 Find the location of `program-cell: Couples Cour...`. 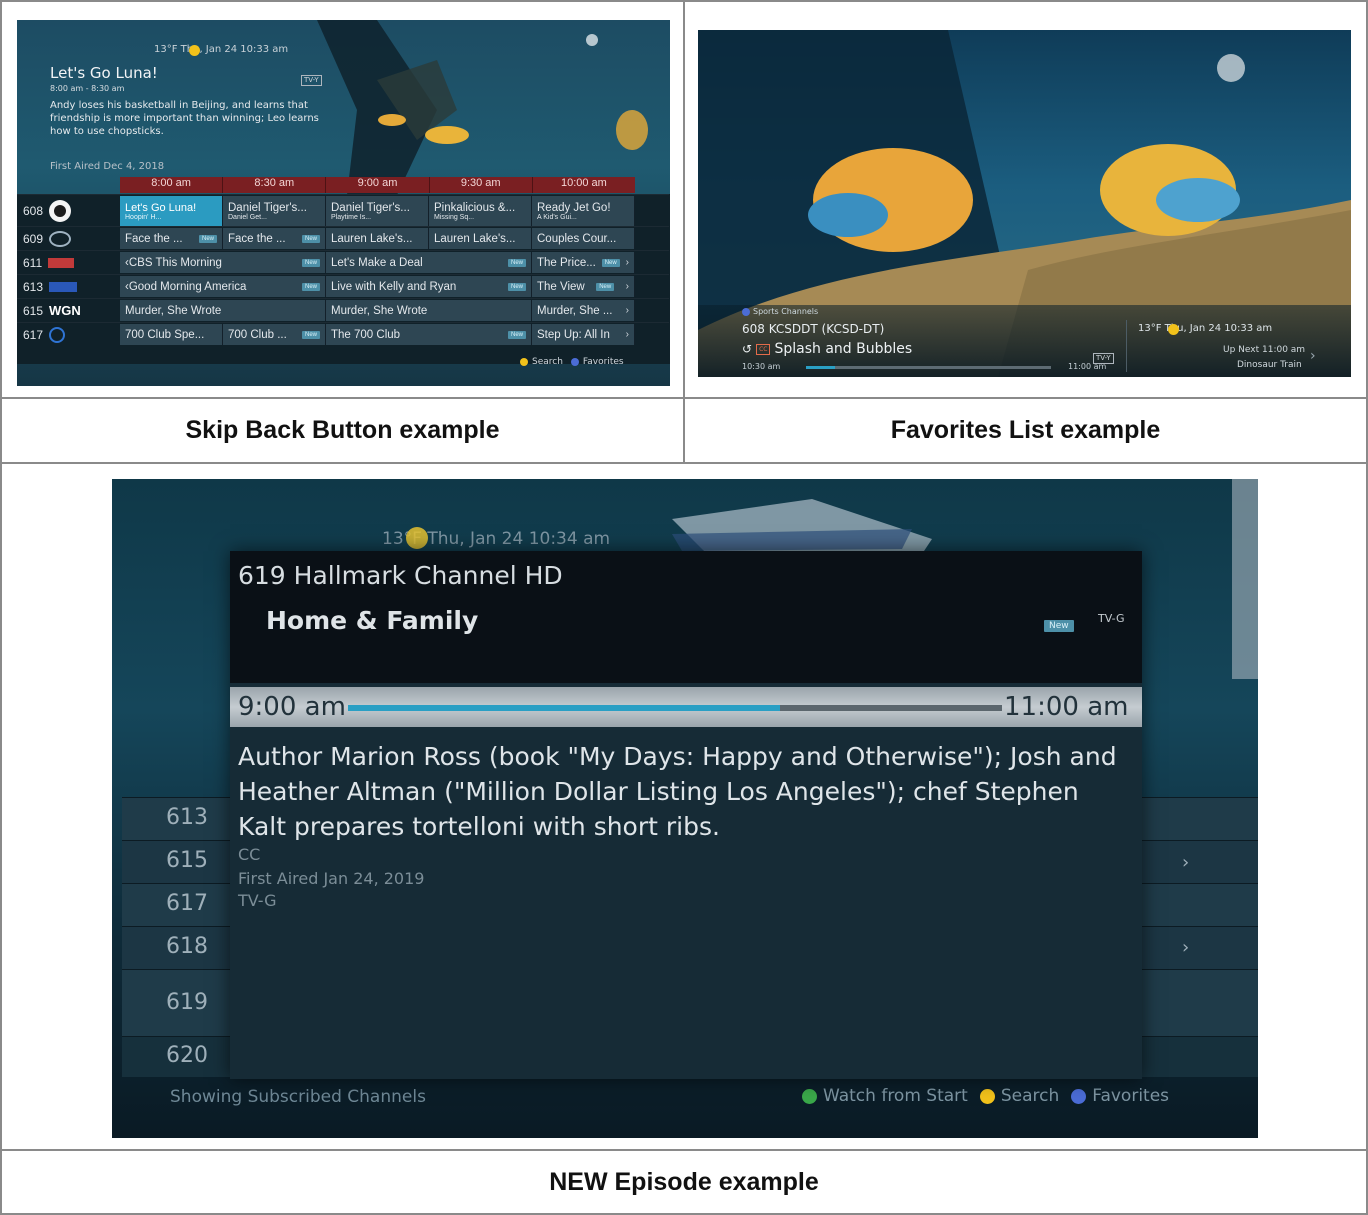

program-cell: Couples Cour... is located at coordinates (583, 238).